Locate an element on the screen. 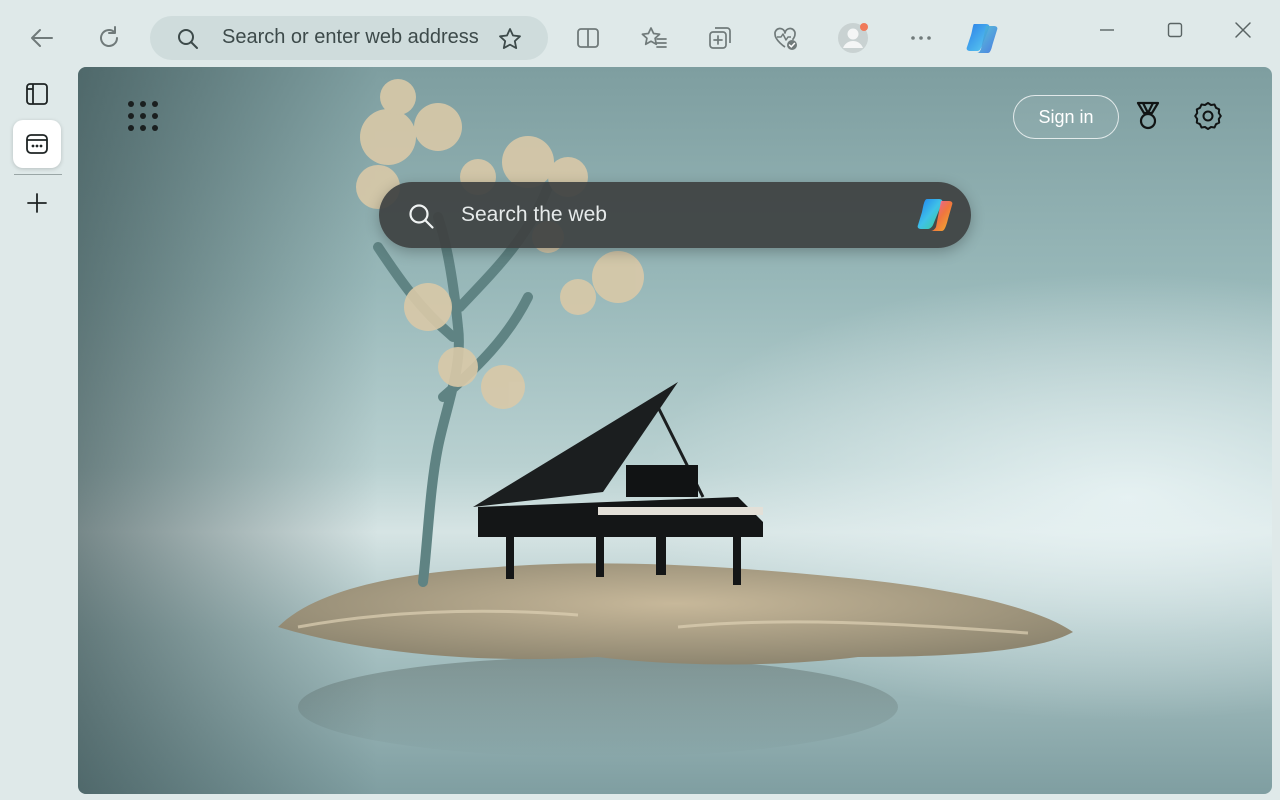 This screenshot has height=800, width=1280. apps-launcher-button is located at coordinates (143, 116).